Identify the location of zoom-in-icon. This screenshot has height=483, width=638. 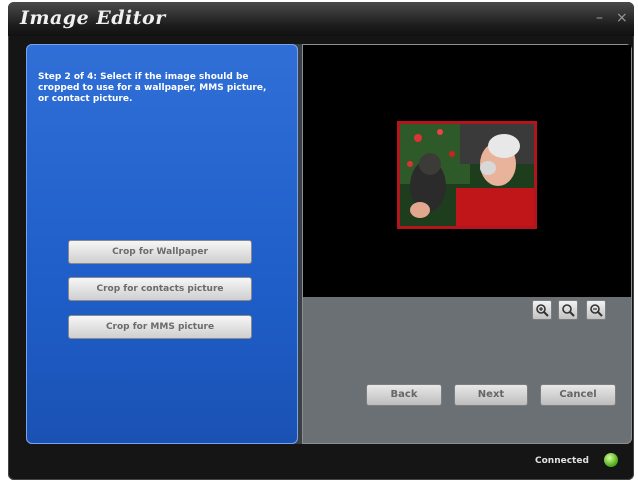
(542, 310).